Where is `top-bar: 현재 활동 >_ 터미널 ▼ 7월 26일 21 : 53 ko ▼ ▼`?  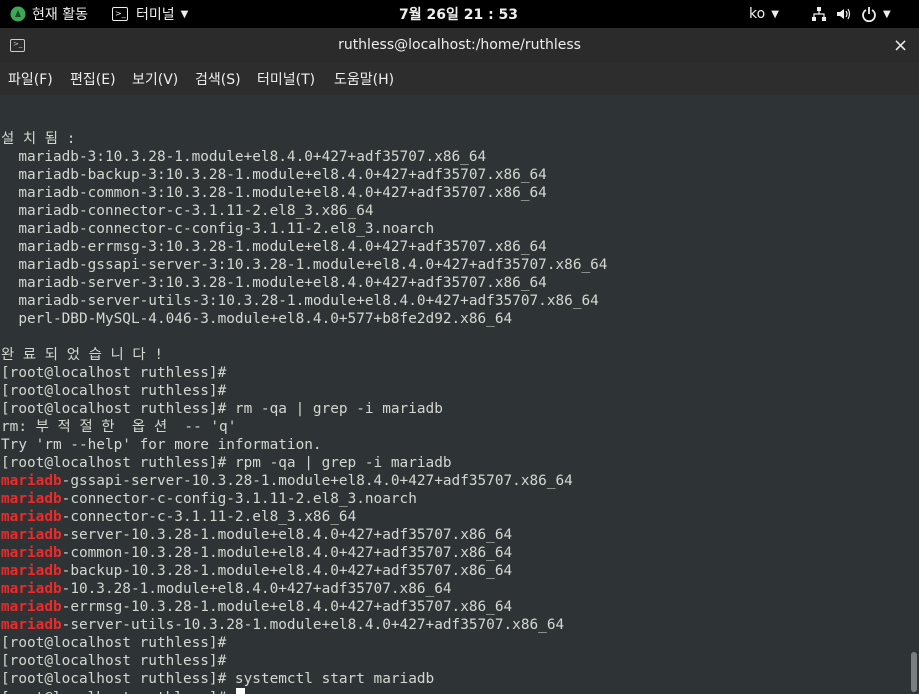 top-bar: 현재 활동 >_ 터미널 ▼ 7월 26일 21 : 53 ko ▼ ▼ is located at coordinates (459, 14).